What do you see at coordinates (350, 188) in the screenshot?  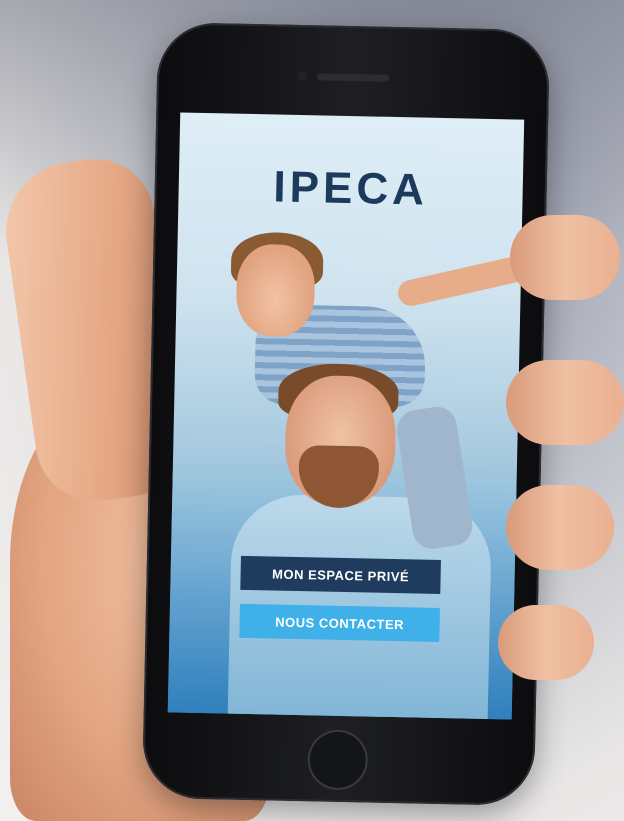 I see `app-logo: IPECA` at bounding box center [350, 188].